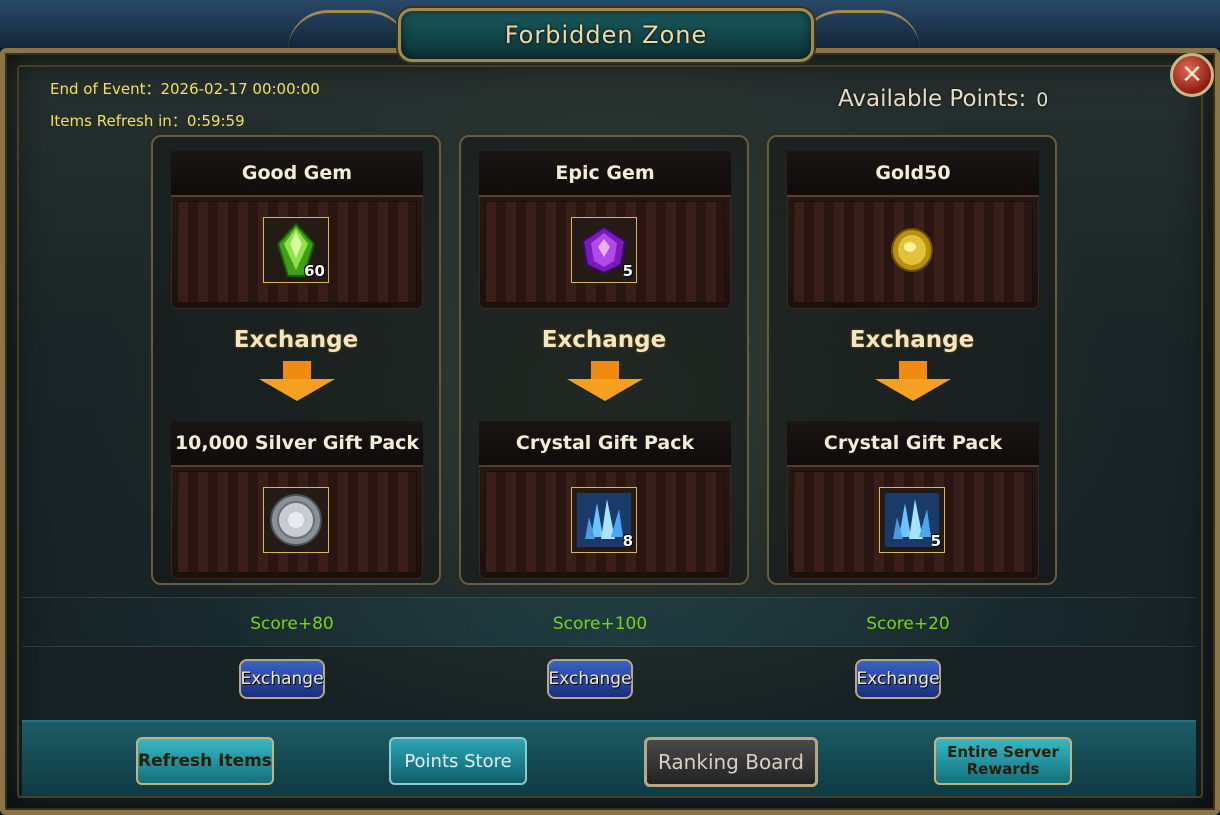  I want to click on exchange-button-1: Exchange, so click(282, 679).